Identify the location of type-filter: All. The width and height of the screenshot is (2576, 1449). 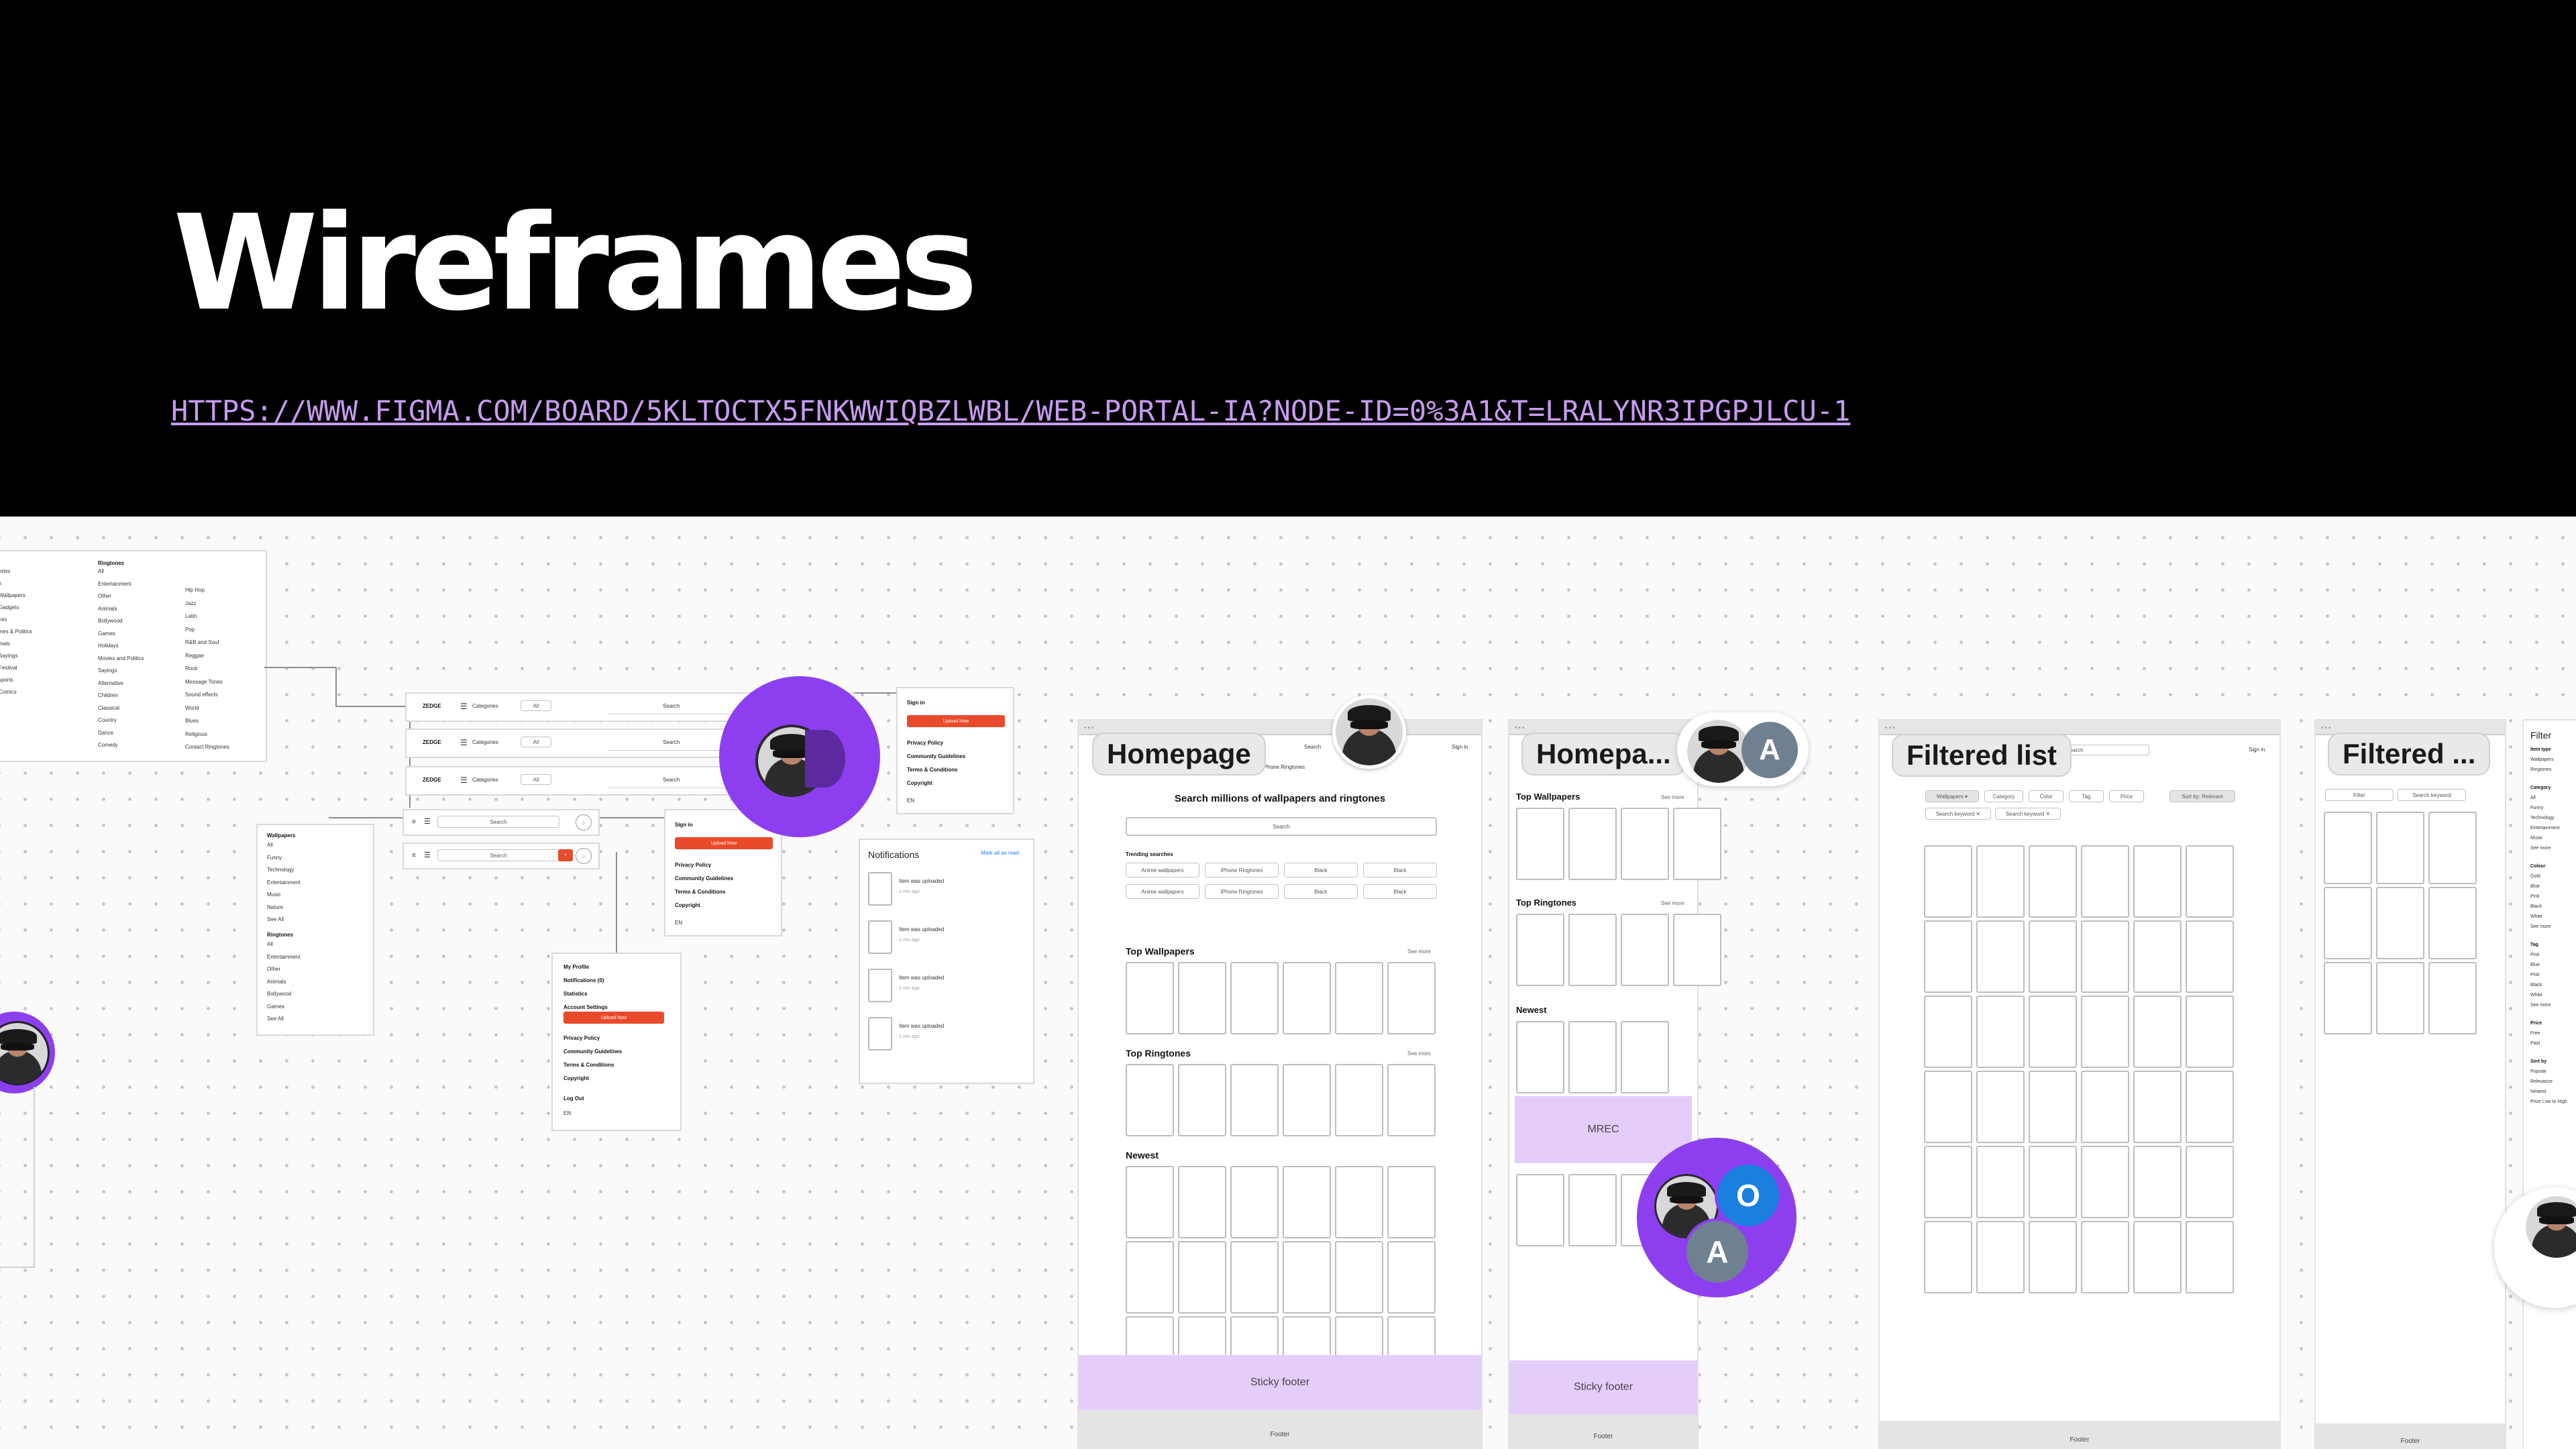
(536, 779).